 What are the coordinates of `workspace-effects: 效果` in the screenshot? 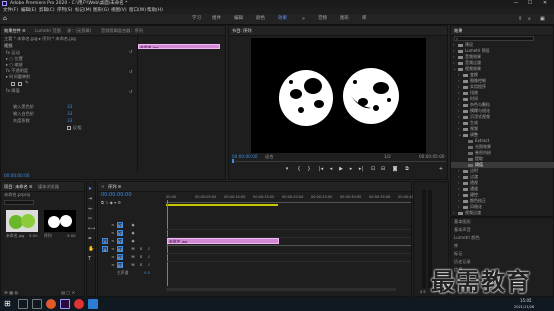 It's located at (282, 19).